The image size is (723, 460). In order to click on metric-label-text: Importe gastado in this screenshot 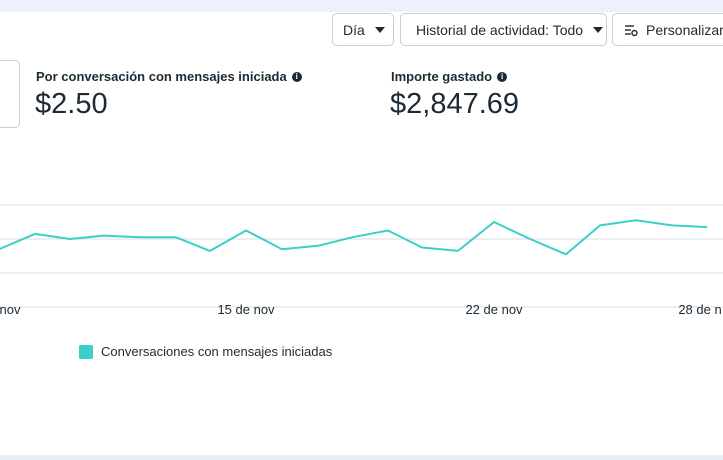, I will do `click(442, 76)`.